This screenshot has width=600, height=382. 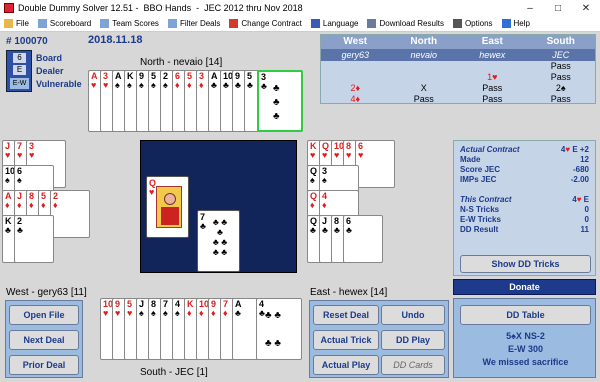 What do you see at coordinates (44, 365) in the screenshot?
I see `prior-deal-button: Prior Deal` at bounding box center [44, 365].